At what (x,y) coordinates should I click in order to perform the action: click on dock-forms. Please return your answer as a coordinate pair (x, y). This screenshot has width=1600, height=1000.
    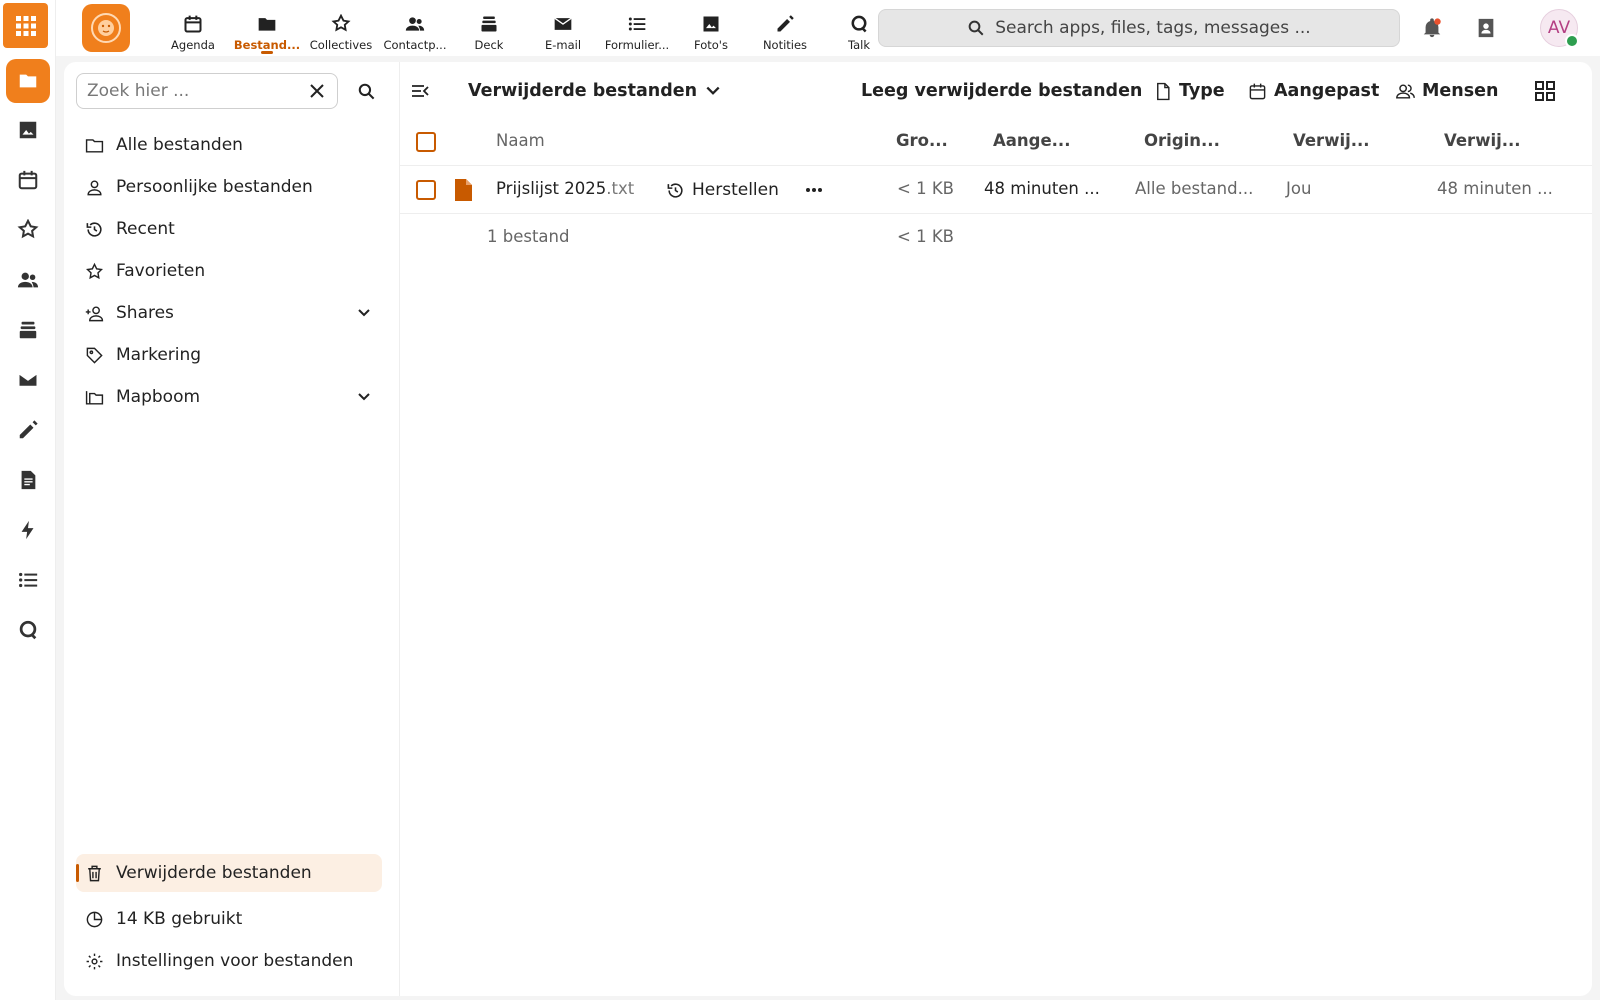
    Looking at the image, I should click on (28, 580).